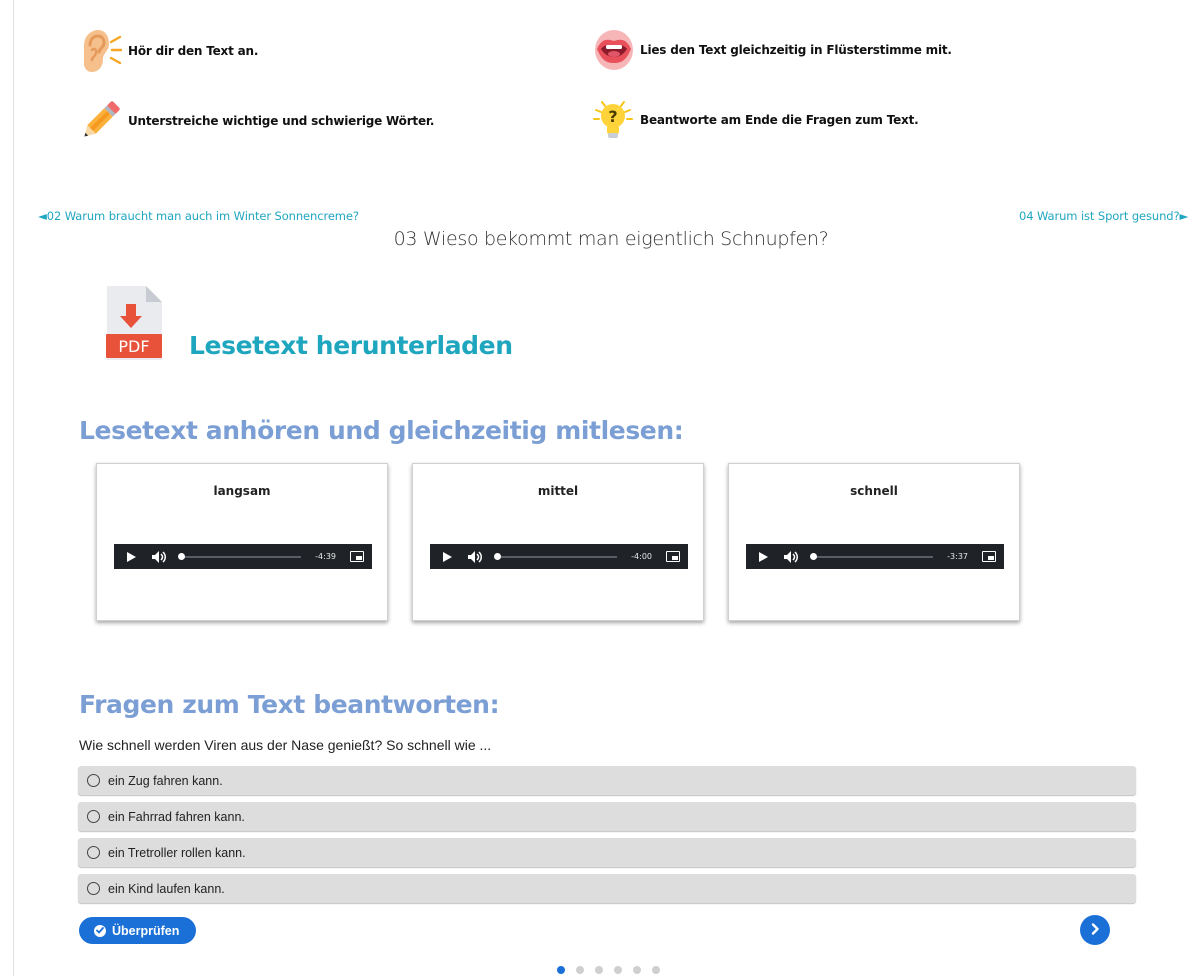  I want to click on lightbulb-question-icon: ?, so click(613, 120).